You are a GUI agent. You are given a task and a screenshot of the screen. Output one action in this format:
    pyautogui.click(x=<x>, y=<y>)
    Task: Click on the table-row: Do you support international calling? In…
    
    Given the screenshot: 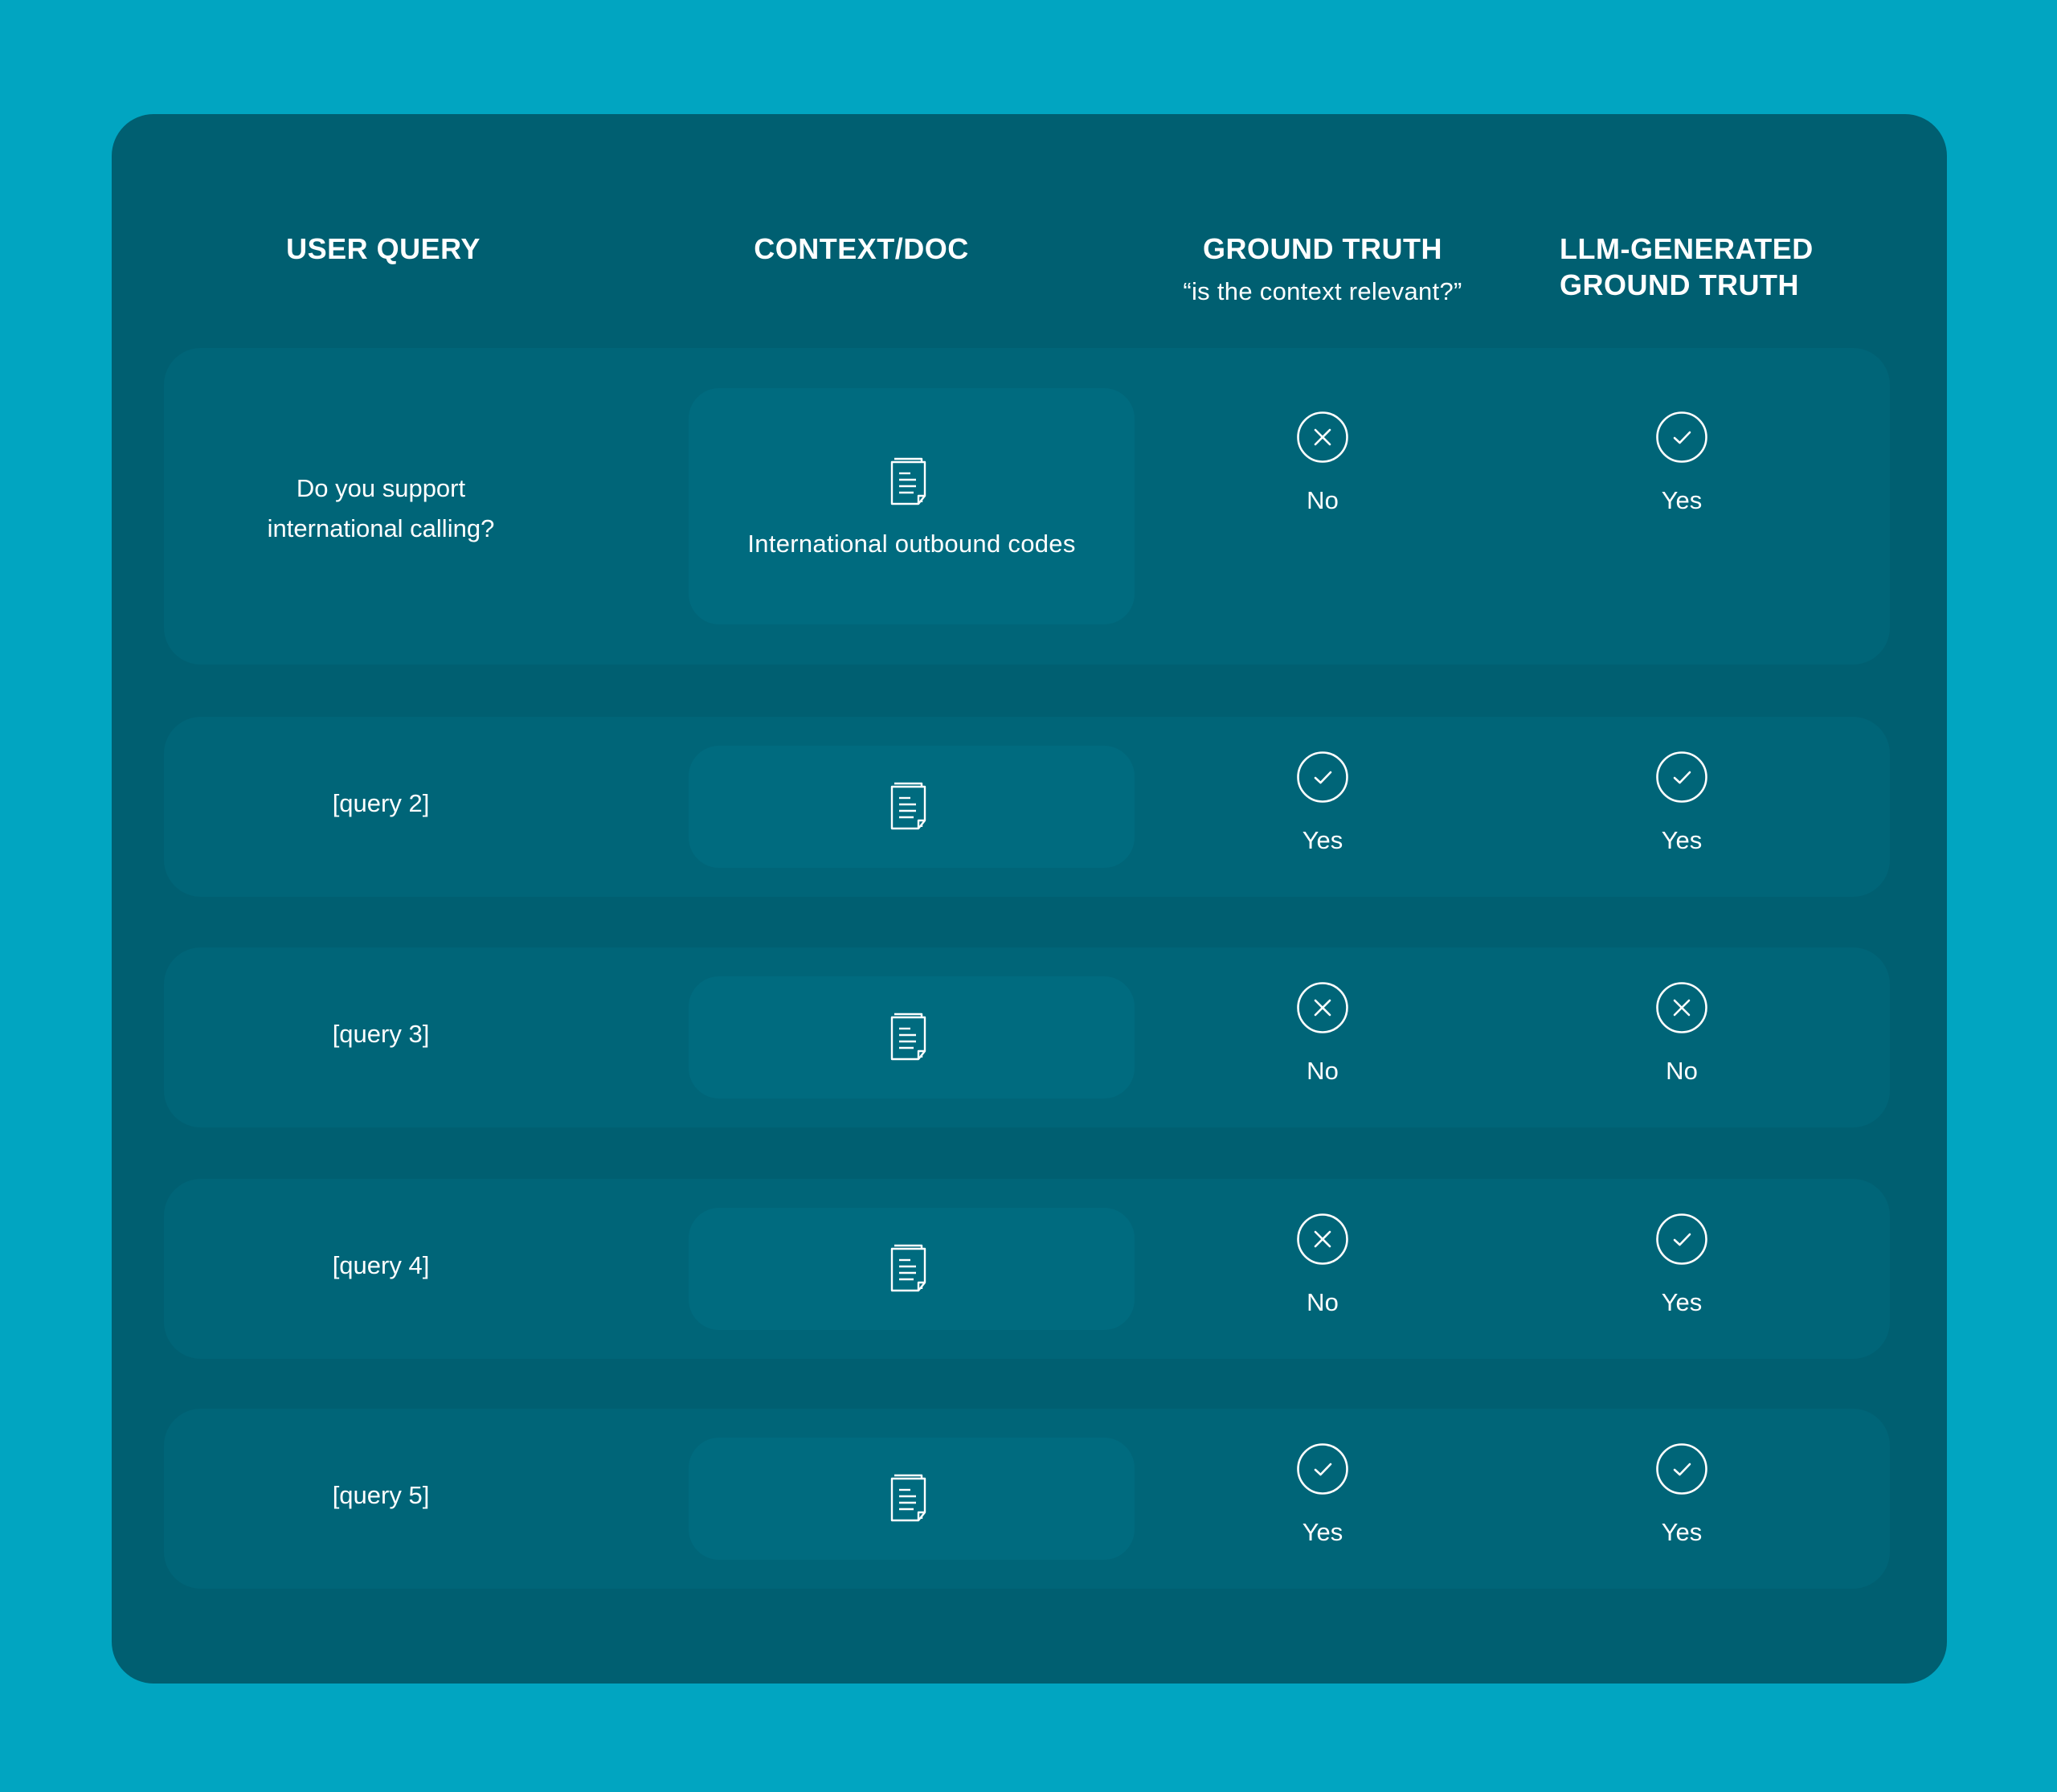 What is the action you would take?
    pyautogui.click(x=1027, y=506)
    